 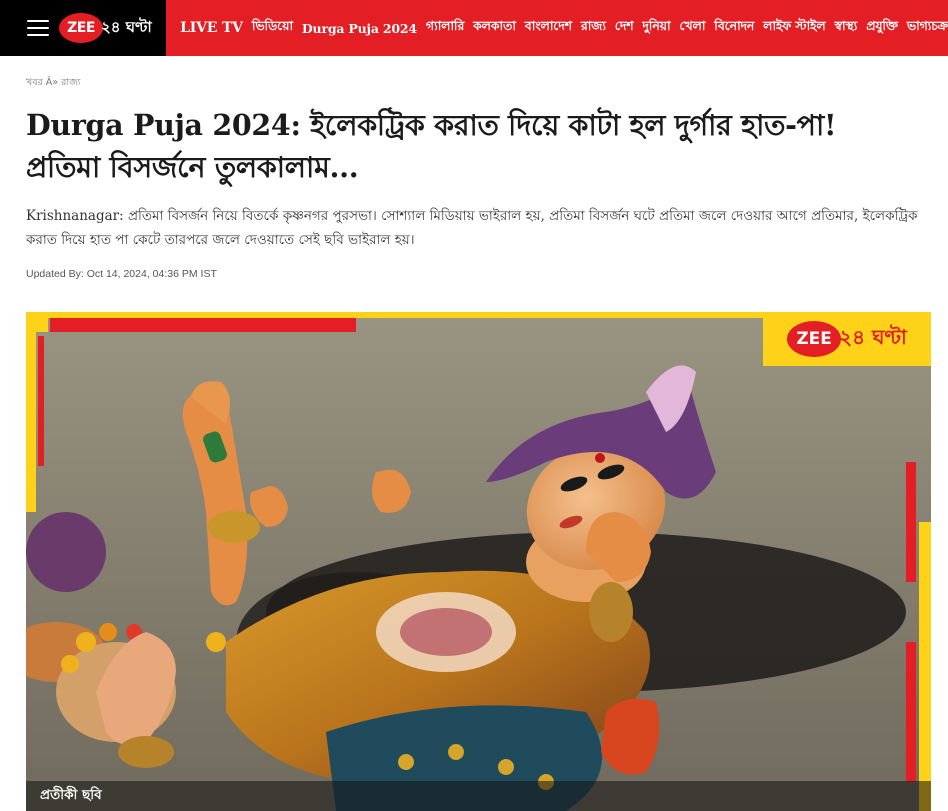 I want to click on nav-item: দেশ, so click(x=624, y=28).